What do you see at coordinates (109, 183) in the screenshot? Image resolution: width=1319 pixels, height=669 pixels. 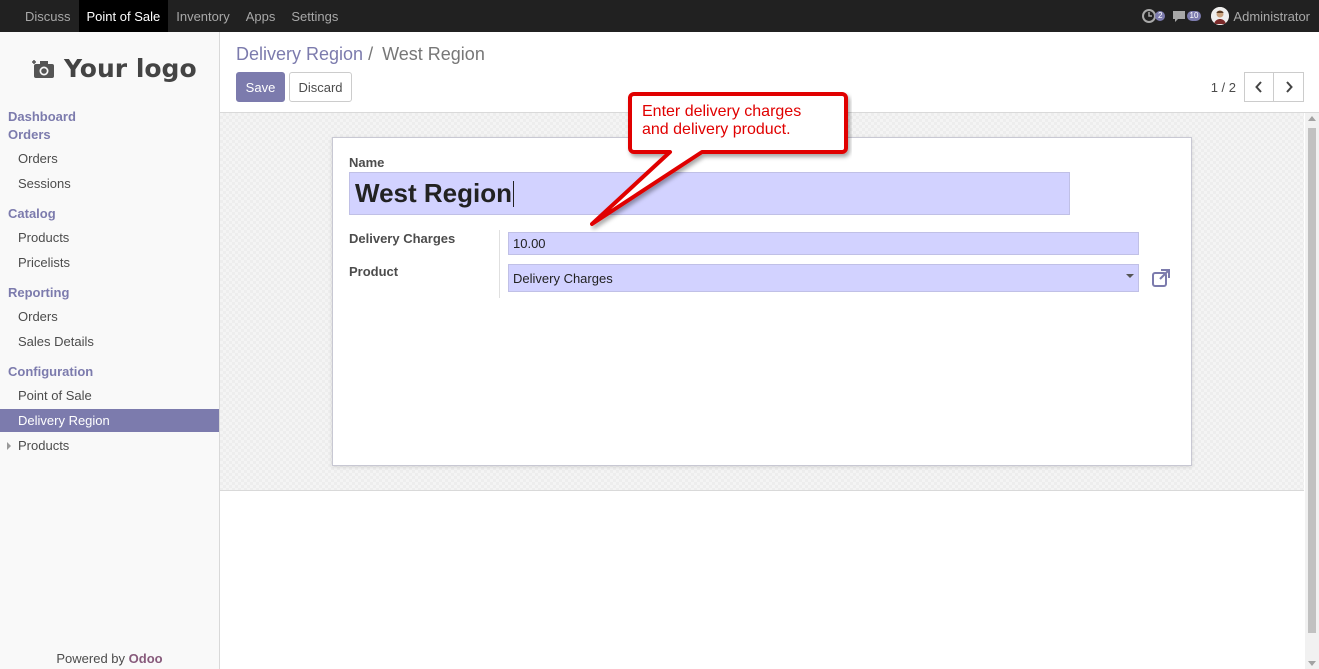 I see `sidebar-item-sessions: Sessions` at bounding box center [109, 183].